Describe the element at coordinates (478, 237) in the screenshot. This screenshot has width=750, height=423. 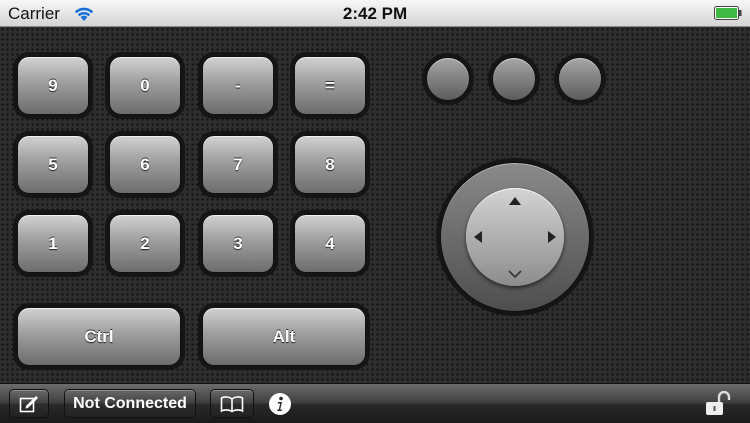
I see `dpad-left-icon` at that location.